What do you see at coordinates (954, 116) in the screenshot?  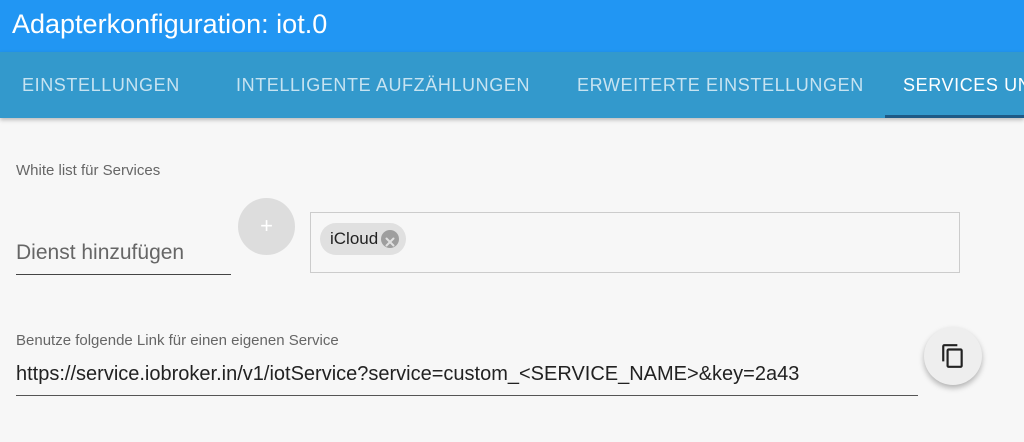 I see `active-tab-indicator` at bounding box center [954, 116].